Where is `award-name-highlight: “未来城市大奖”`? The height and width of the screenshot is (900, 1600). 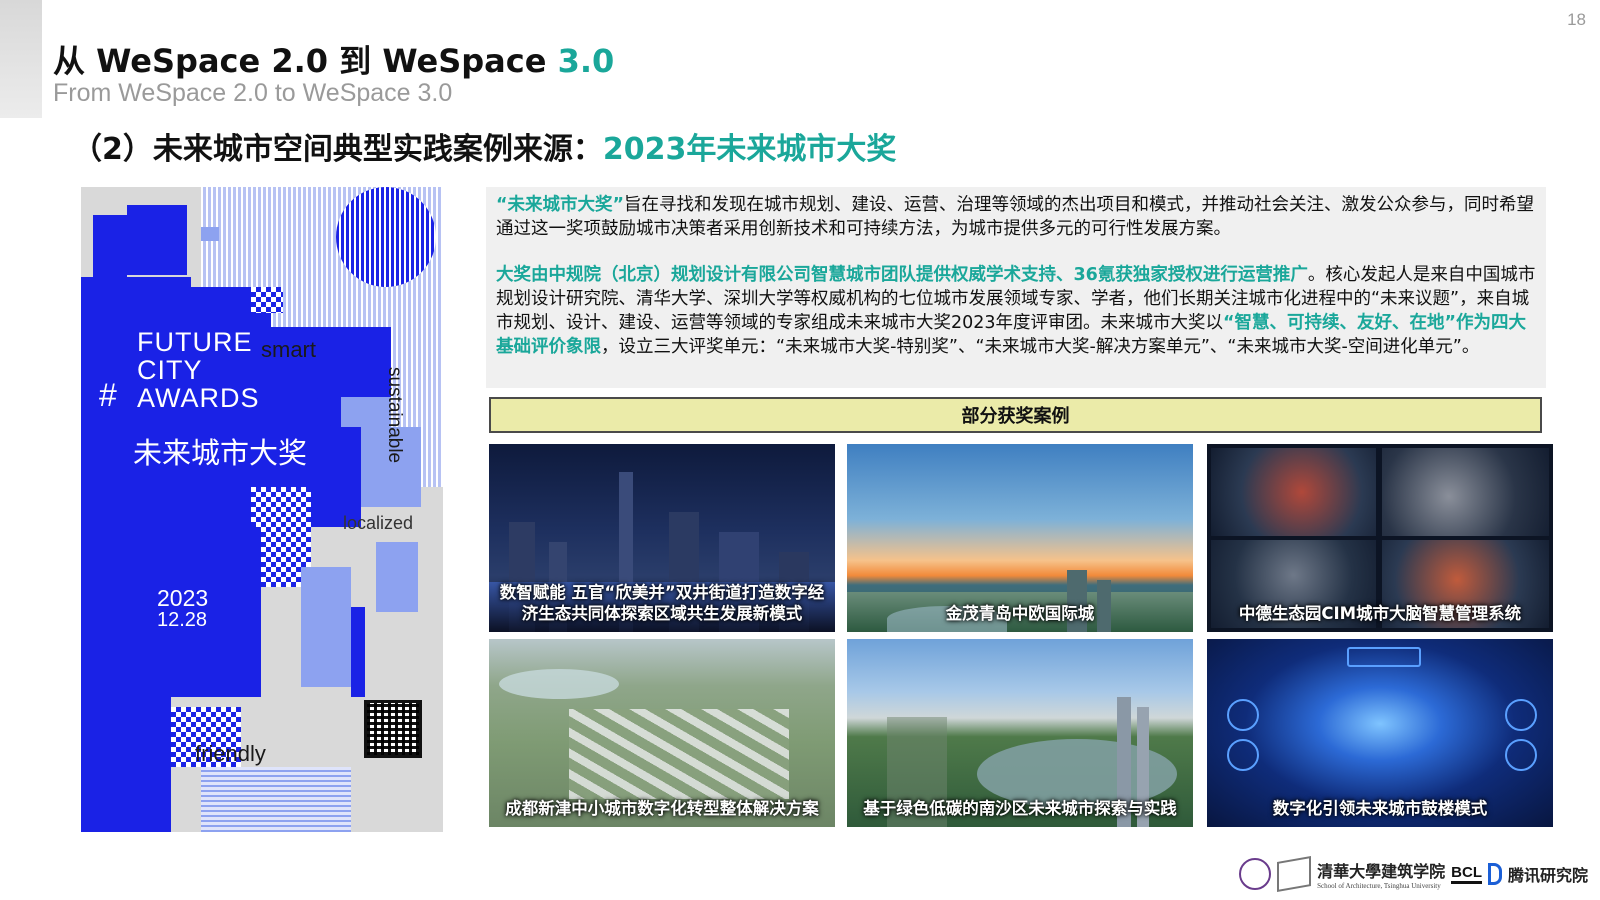
award-name-highlight: “未来城市大奖” is located at coordinates (560, 205).